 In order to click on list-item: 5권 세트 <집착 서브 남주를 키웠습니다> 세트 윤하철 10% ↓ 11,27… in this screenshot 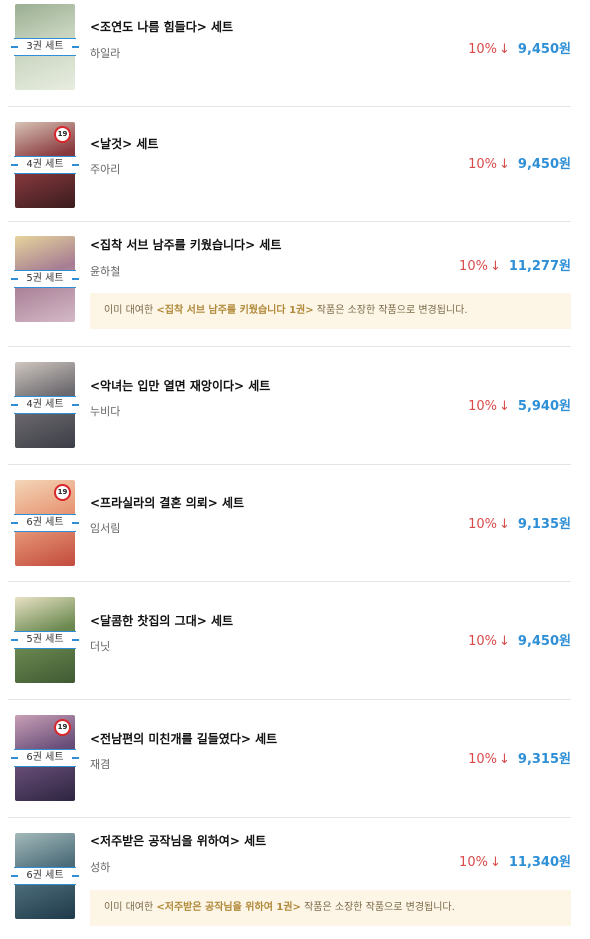, I will do `click(289, 284)`.